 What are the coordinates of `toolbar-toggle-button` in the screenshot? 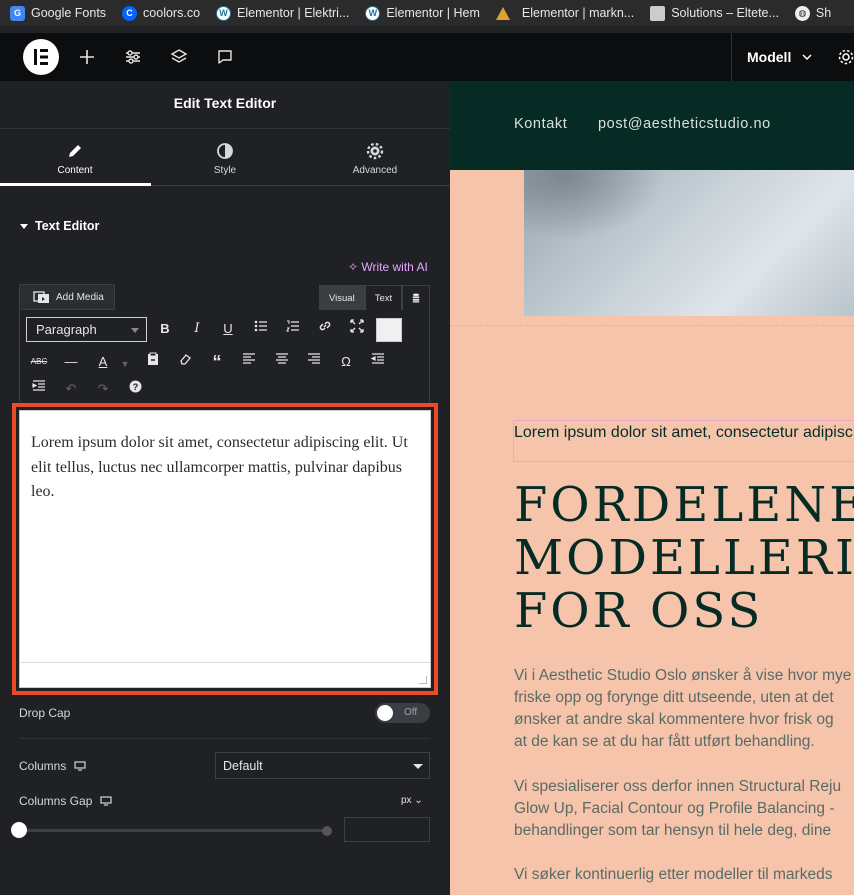 It's located at (389, 330).